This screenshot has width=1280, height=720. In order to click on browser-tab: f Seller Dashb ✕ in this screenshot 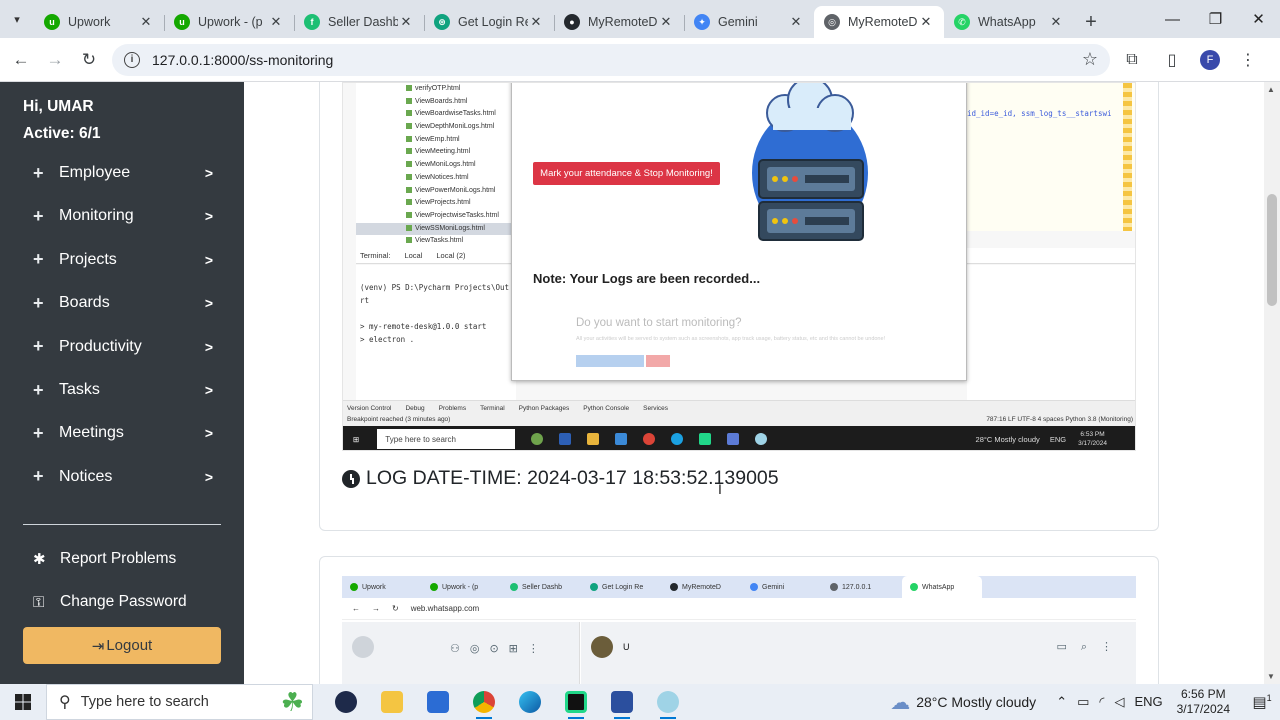, I will do `click(359, 22)`.